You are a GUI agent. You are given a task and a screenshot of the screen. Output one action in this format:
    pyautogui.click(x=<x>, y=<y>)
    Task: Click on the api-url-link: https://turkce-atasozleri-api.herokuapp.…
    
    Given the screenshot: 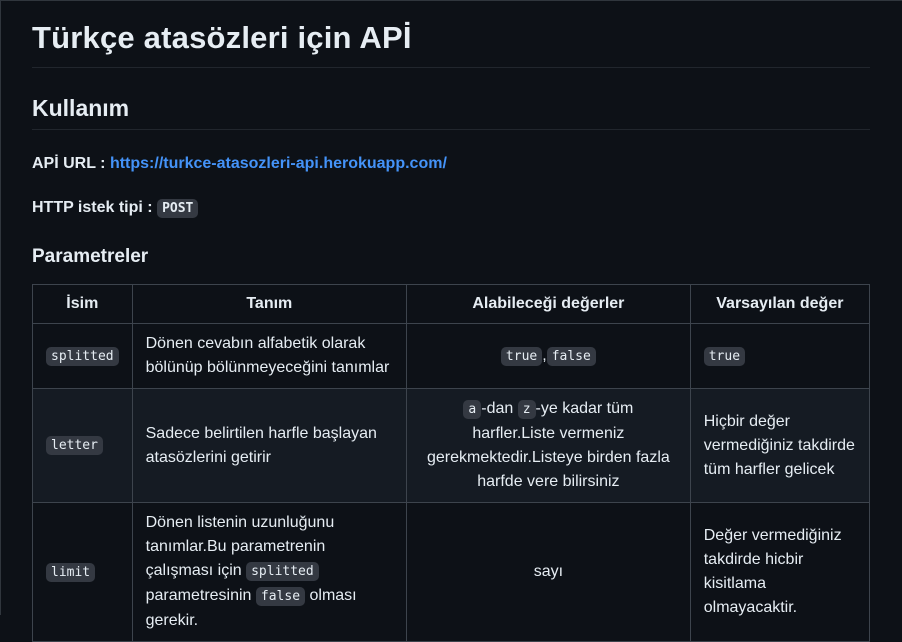 What is the action you would take?
    pyautogui.click(x=278, y=163)
    